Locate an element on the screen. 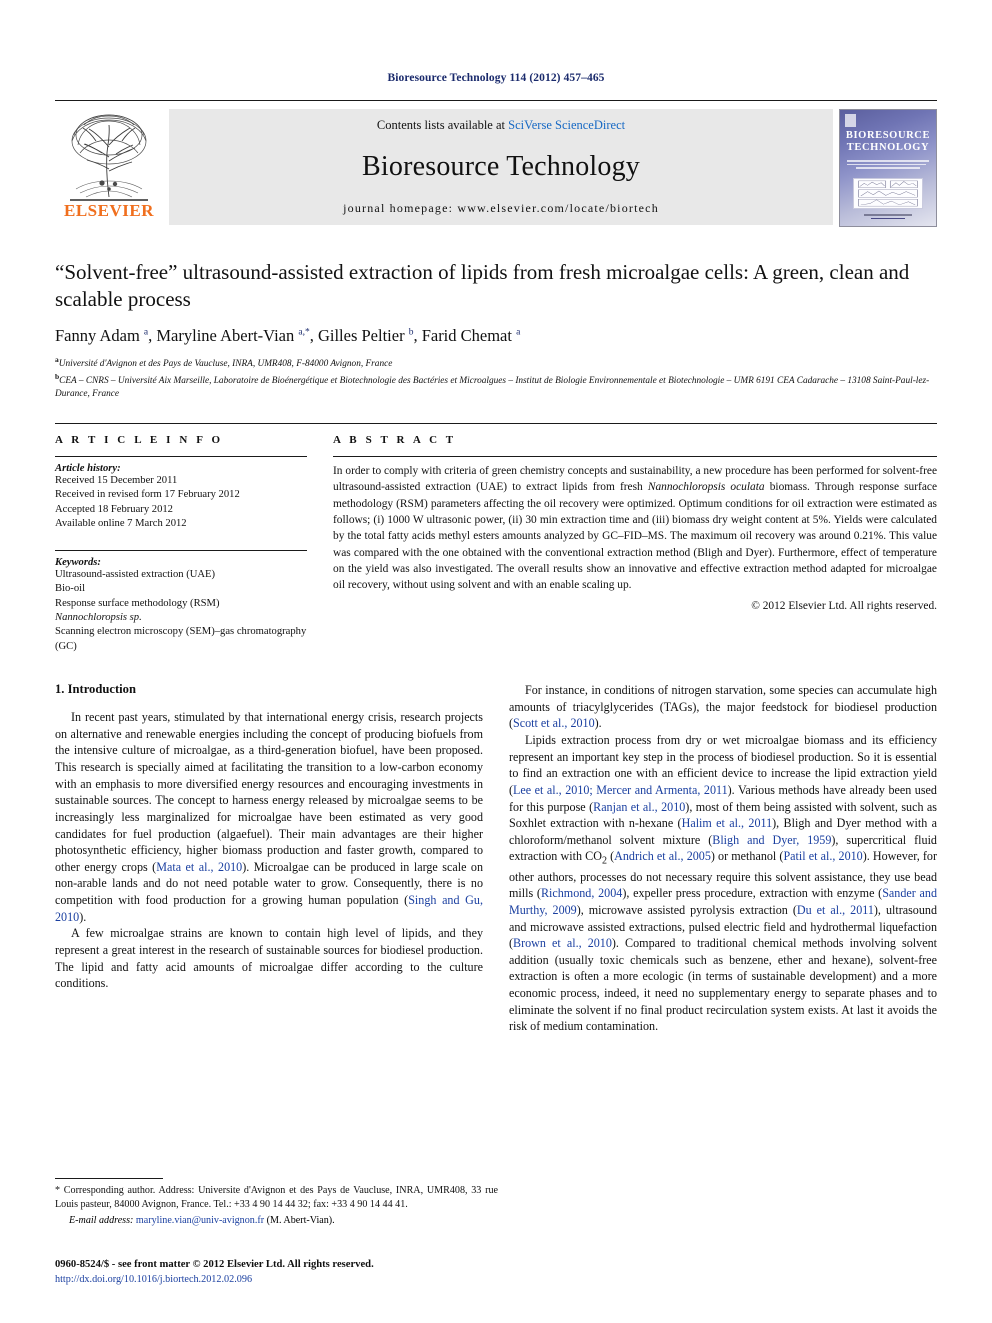 The height and width of the screenshot is (1323, 992). cover-journal-title: BIORESOURCE TECHNOLOGY is located at coordinates (888, 141).